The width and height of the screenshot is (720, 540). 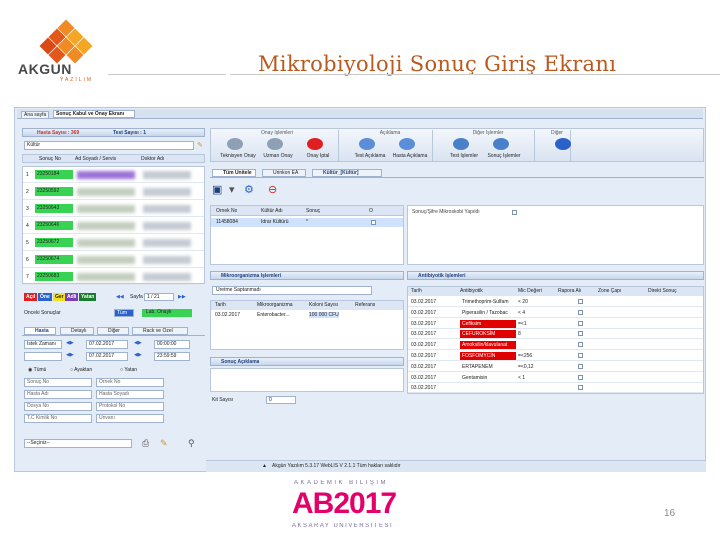 I want to click on antibiyotik-row: 03.02.2017, so click(x=555, y=388).